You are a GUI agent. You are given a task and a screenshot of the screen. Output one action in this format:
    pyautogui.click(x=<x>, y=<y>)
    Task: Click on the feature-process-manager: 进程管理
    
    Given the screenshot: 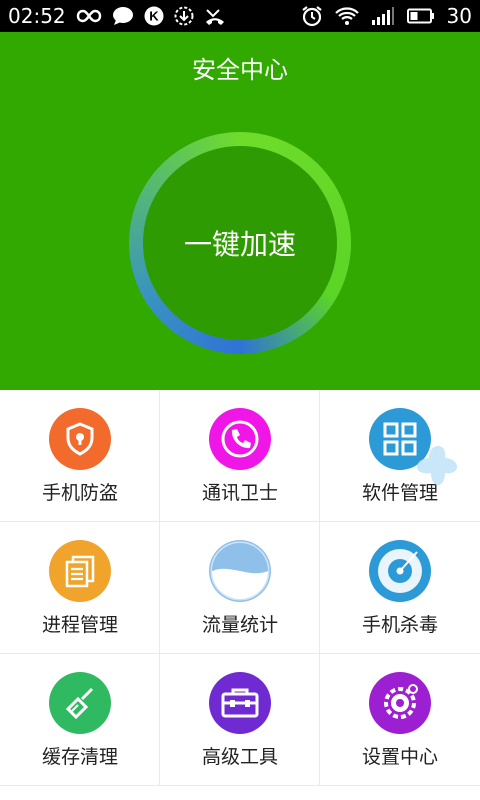 What is the action you would take?
    pyautogui.click(x=80, y=588)
    